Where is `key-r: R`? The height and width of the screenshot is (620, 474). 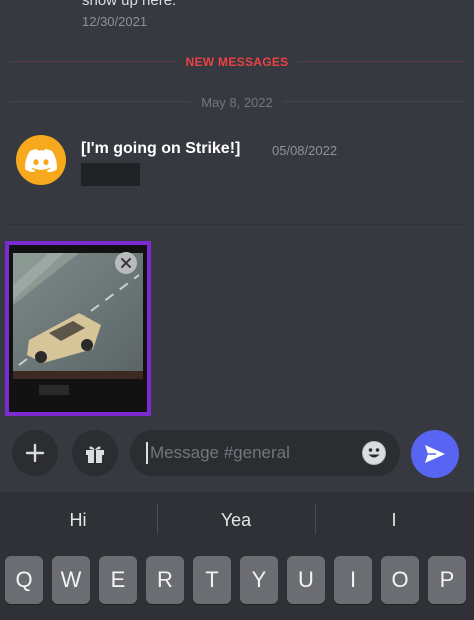
key-r: R is located at coordinates (165, 580).